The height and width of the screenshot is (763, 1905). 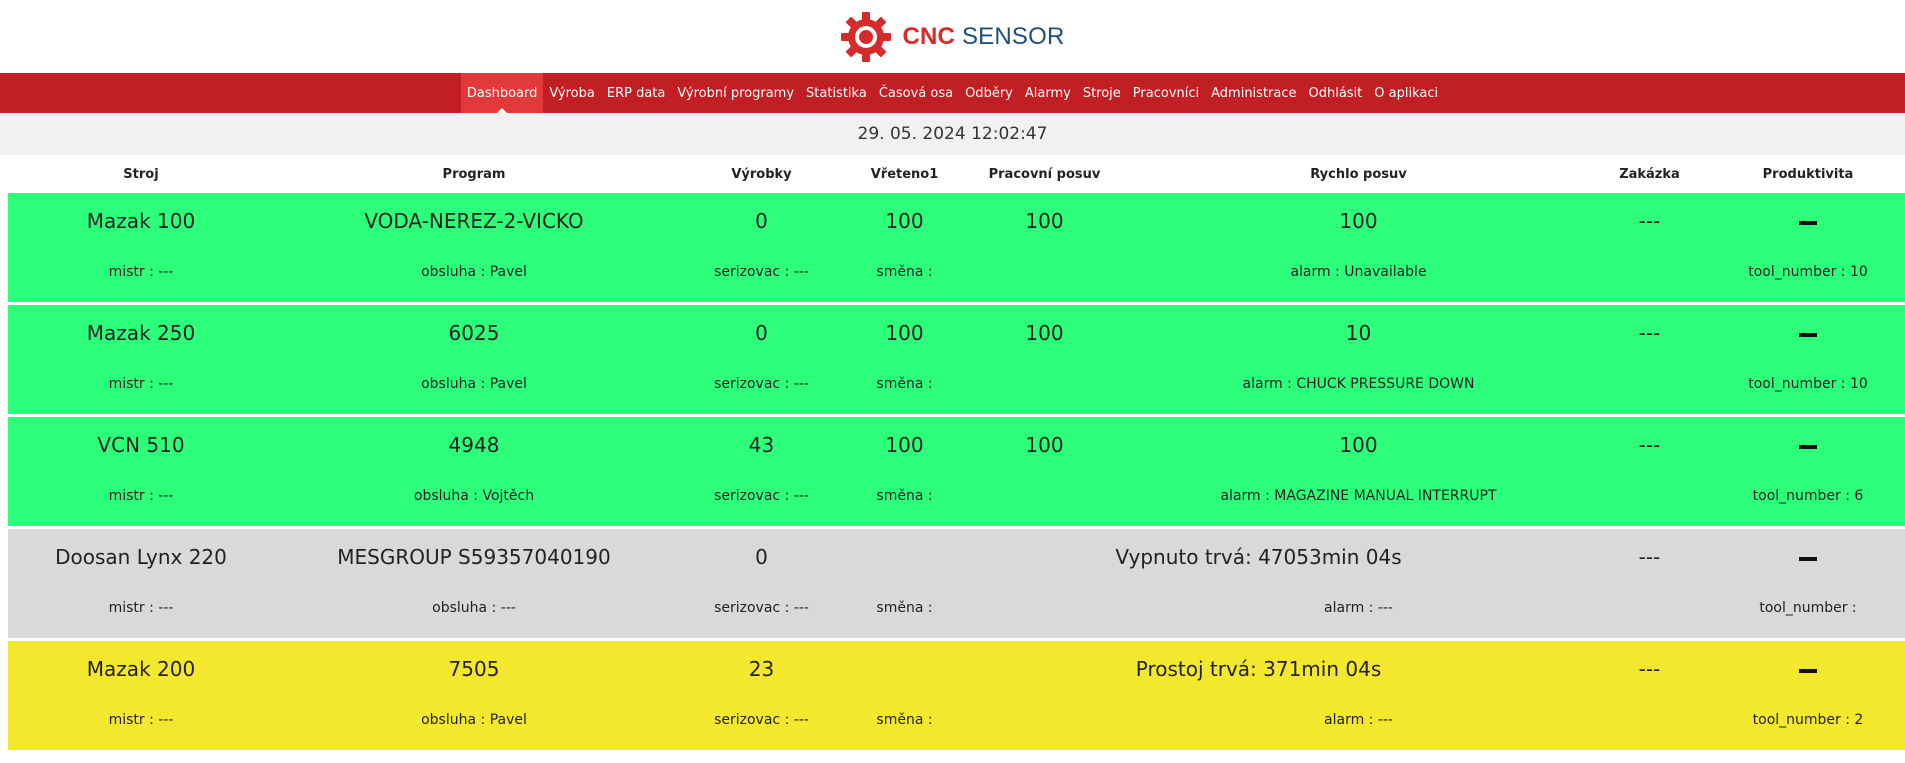 I want to click on machine-name: Doosan Lynx 220, so click(x=141, y=557).